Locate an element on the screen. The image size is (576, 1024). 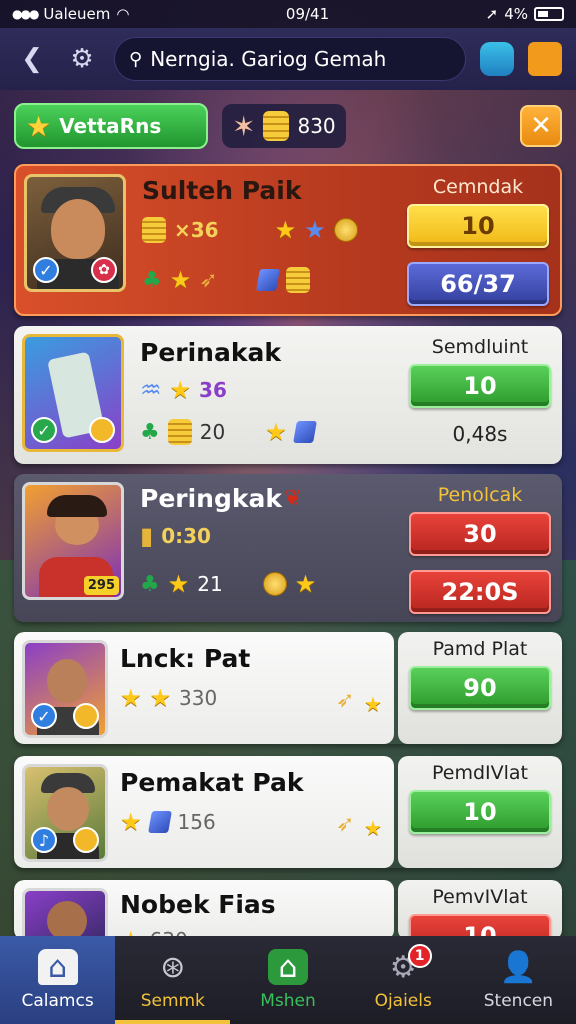
timer-value: 0,48s is located at coordinates (480, 434).